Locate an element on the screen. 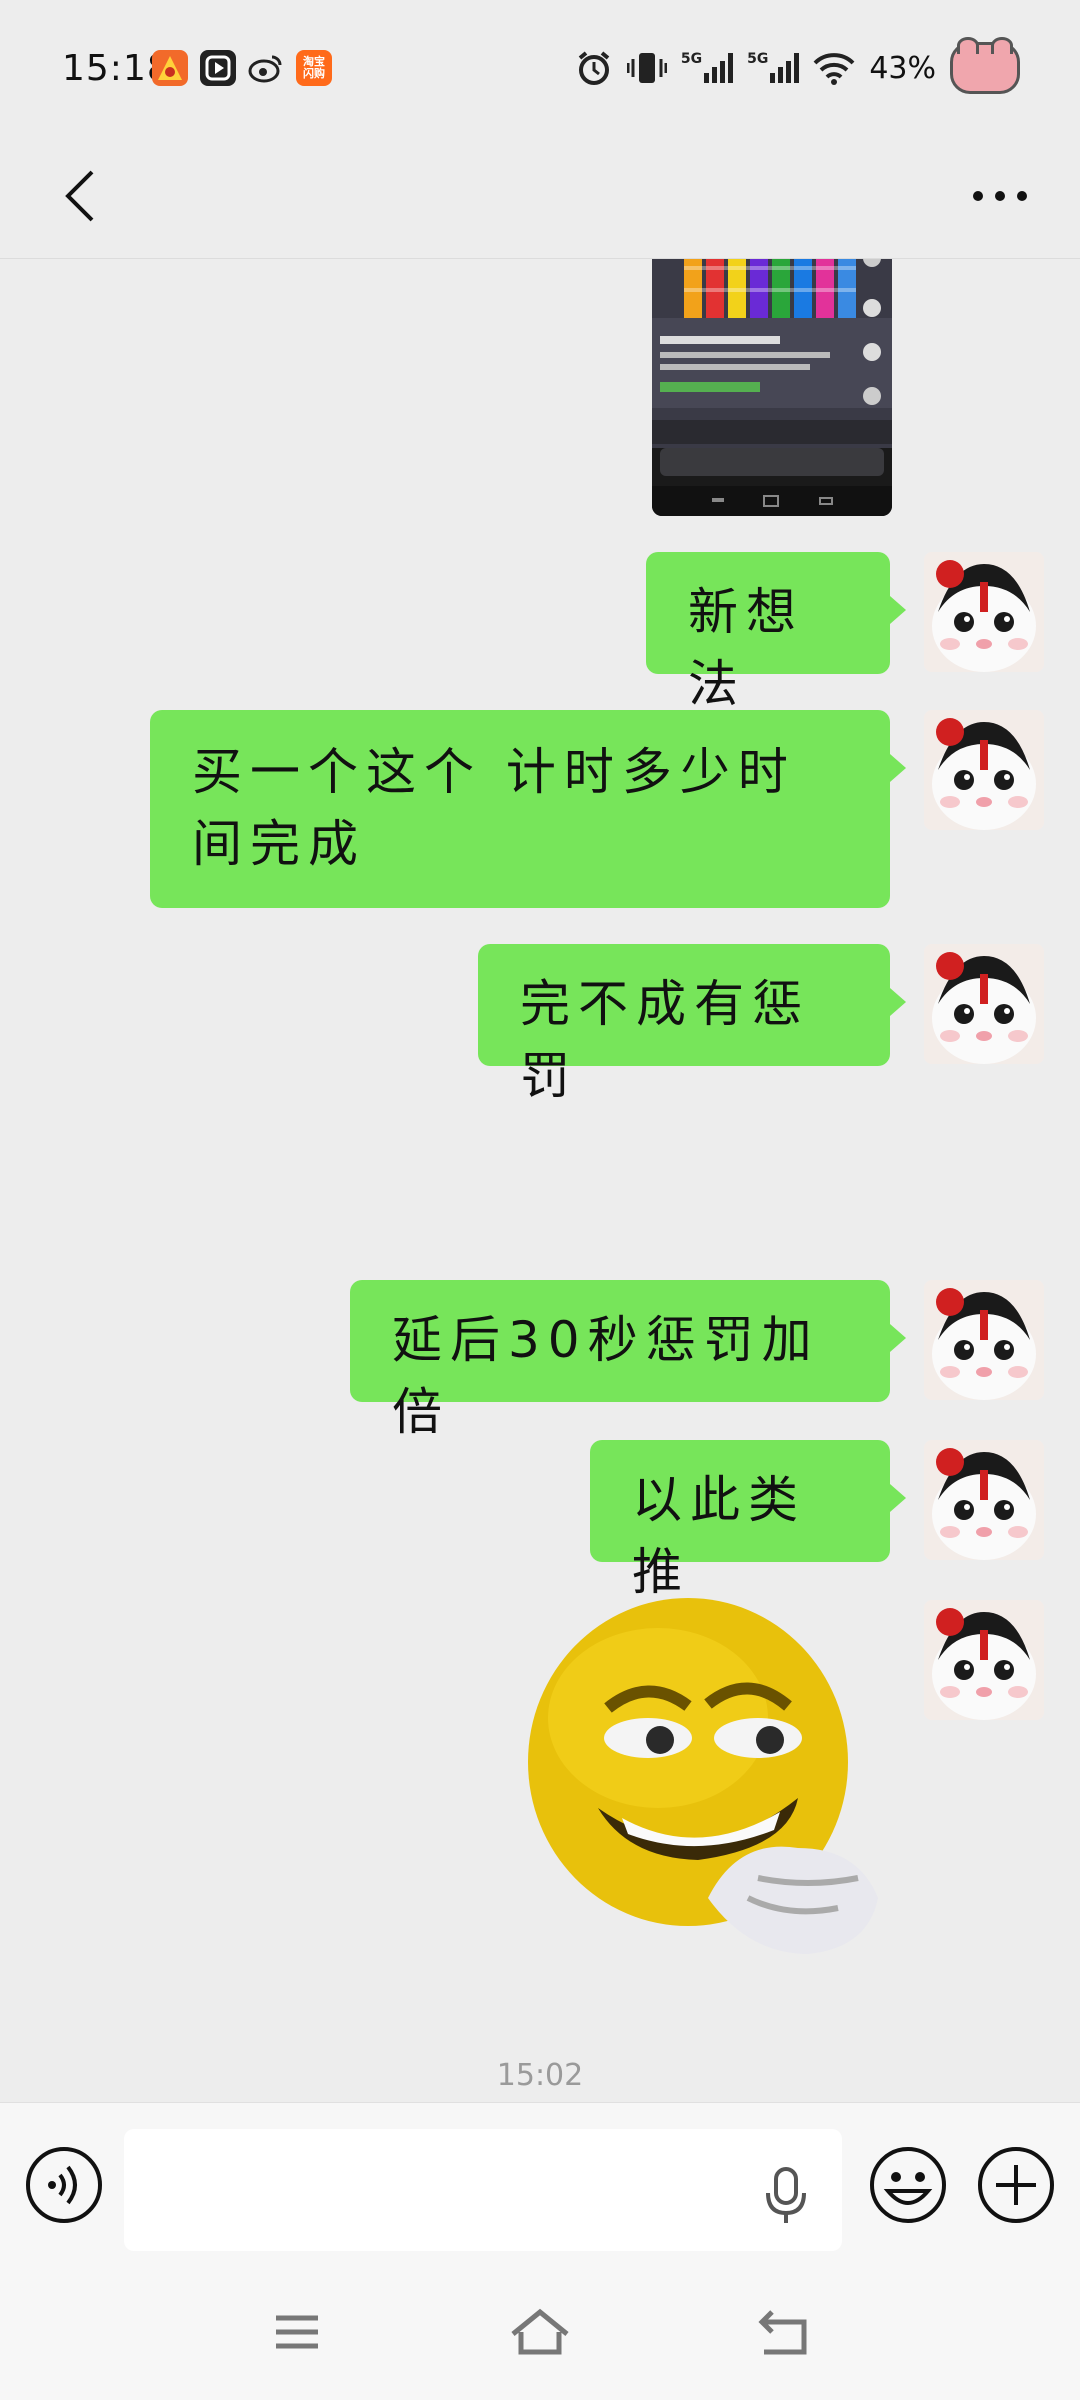  home-button is located at coordinates (540, 2332).